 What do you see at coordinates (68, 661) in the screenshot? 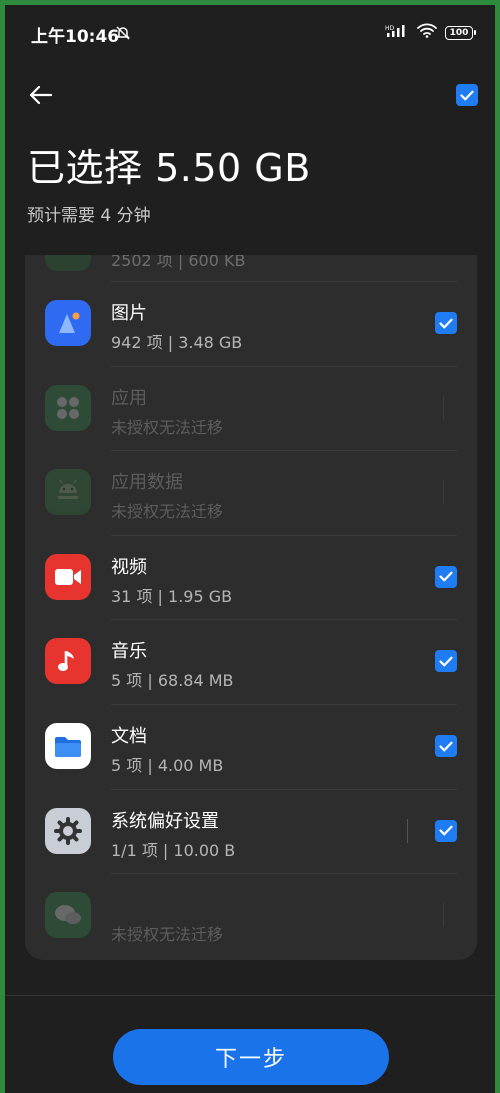
I see `music-icon` at bounding box center [68, 661].